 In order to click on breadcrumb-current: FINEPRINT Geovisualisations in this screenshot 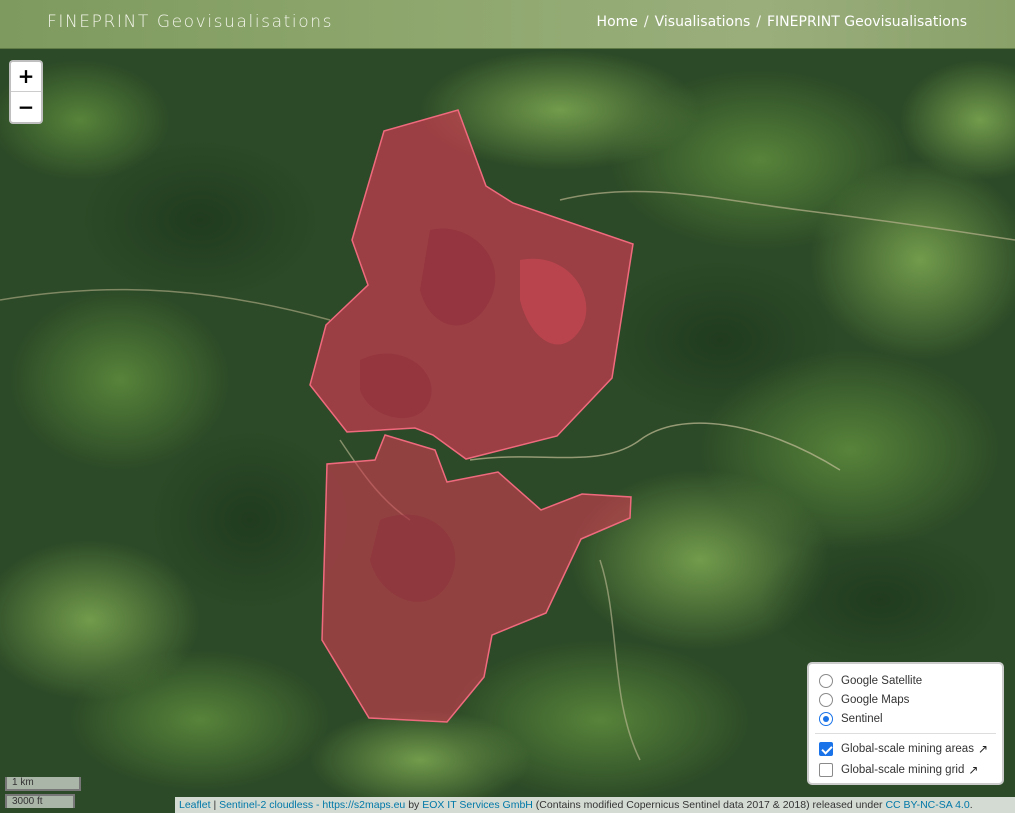, I will do `click(867, 22)`.